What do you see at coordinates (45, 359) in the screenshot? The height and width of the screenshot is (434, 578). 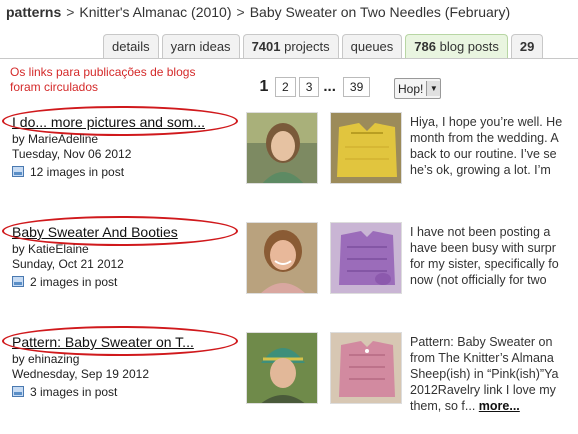 I see `post-author: by ehinazing` at bounding box center [45, 359].